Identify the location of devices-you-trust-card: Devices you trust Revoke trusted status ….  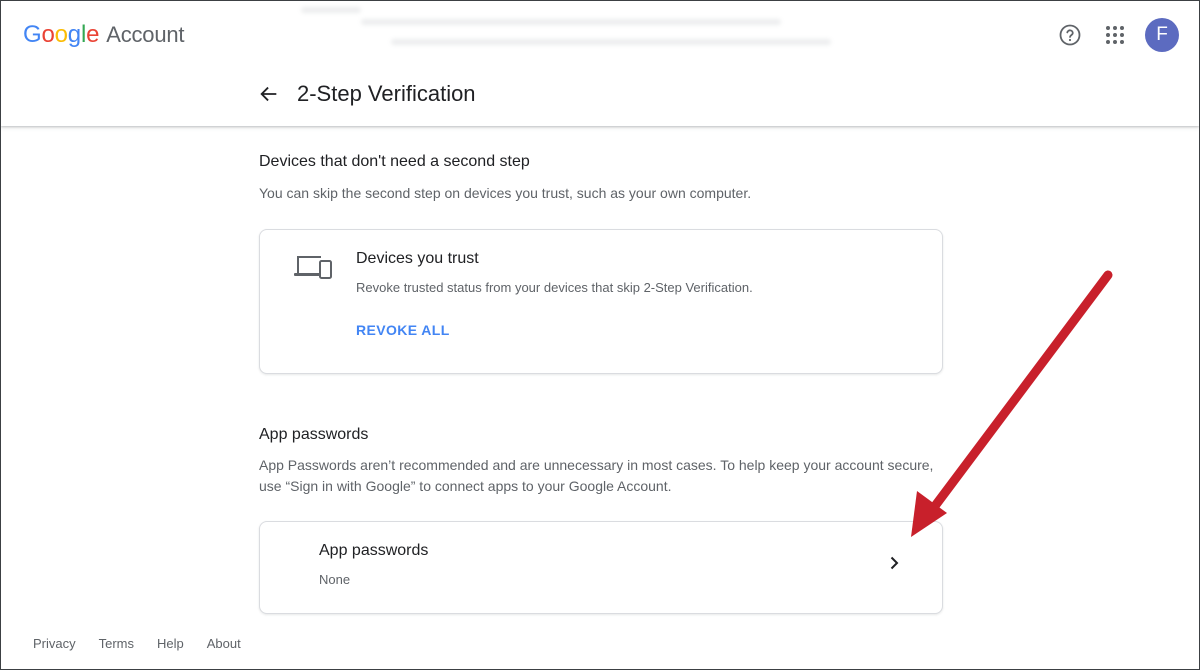
(601, 301).